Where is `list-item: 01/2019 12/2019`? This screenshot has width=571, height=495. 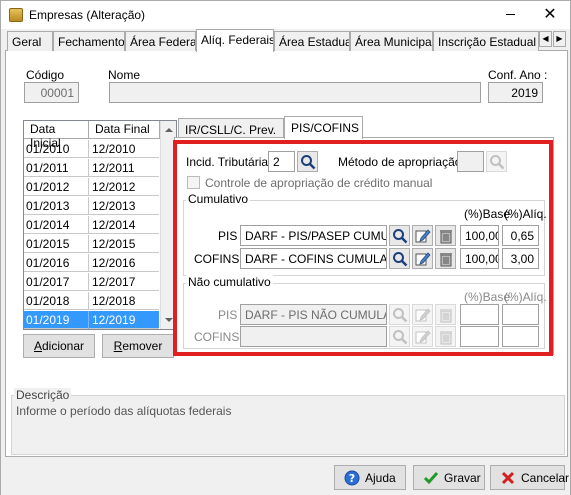 list-item: 01/2019 12/2019 is located at coordinates (91, 320).